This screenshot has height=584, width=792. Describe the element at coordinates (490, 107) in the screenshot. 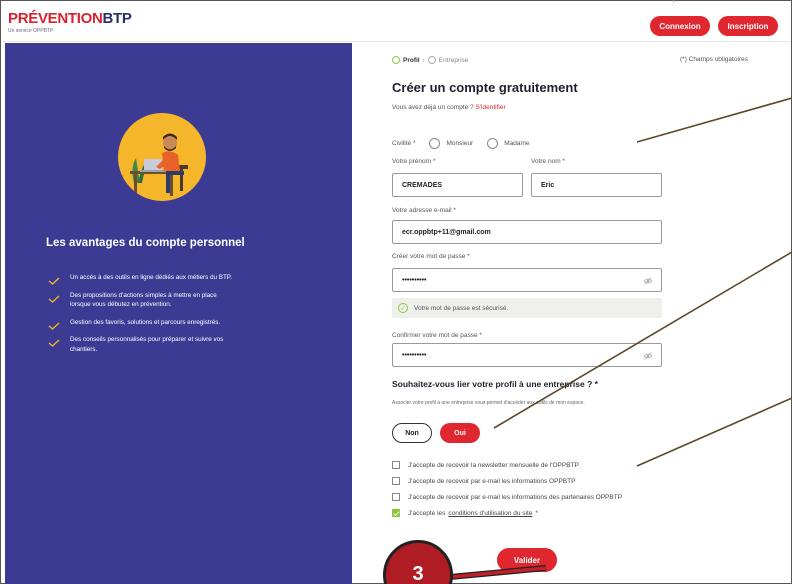

I see `login-link: S'identifier` at that location.